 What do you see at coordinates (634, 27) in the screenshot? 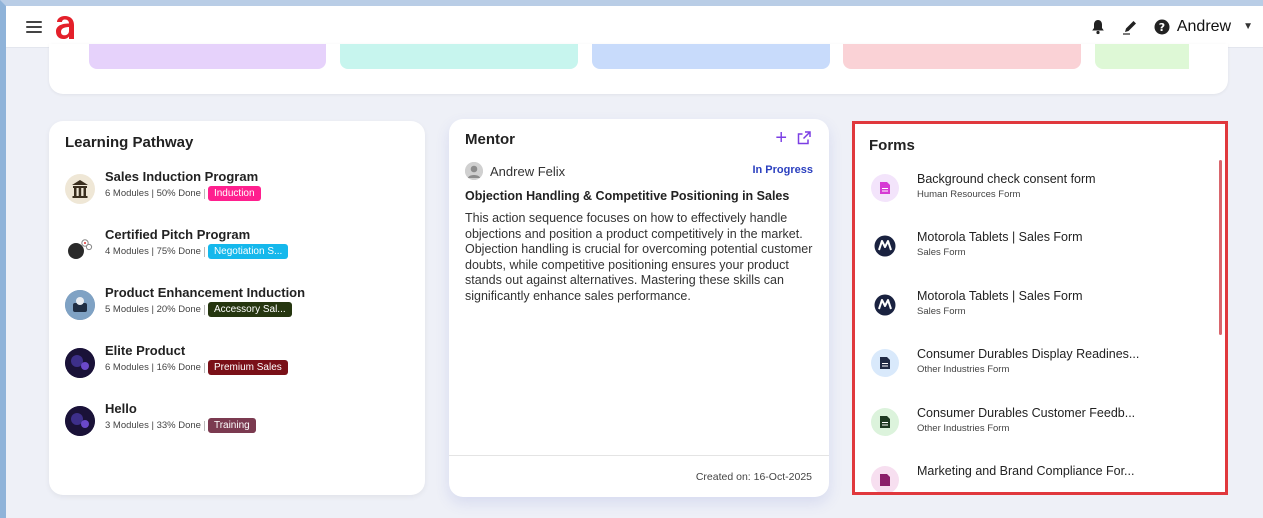
I see `top-bar: ? Andrew ▼` at bounding box center [634, 27].